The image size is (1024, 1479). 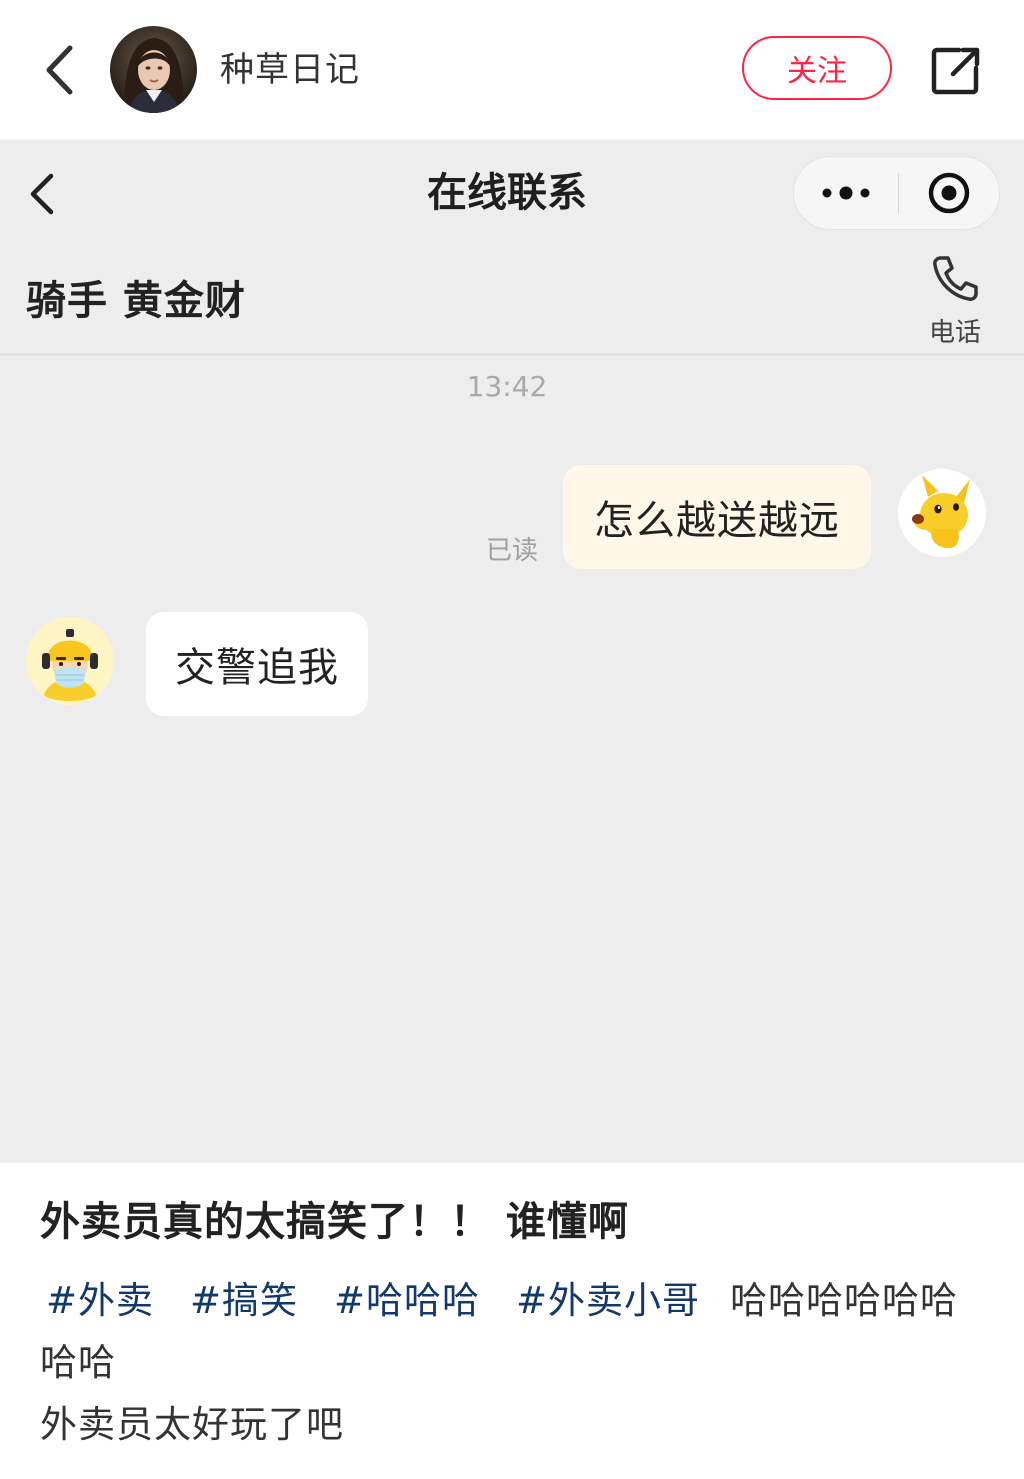 I want to click on author-avatar, so click(x=153, y=69).